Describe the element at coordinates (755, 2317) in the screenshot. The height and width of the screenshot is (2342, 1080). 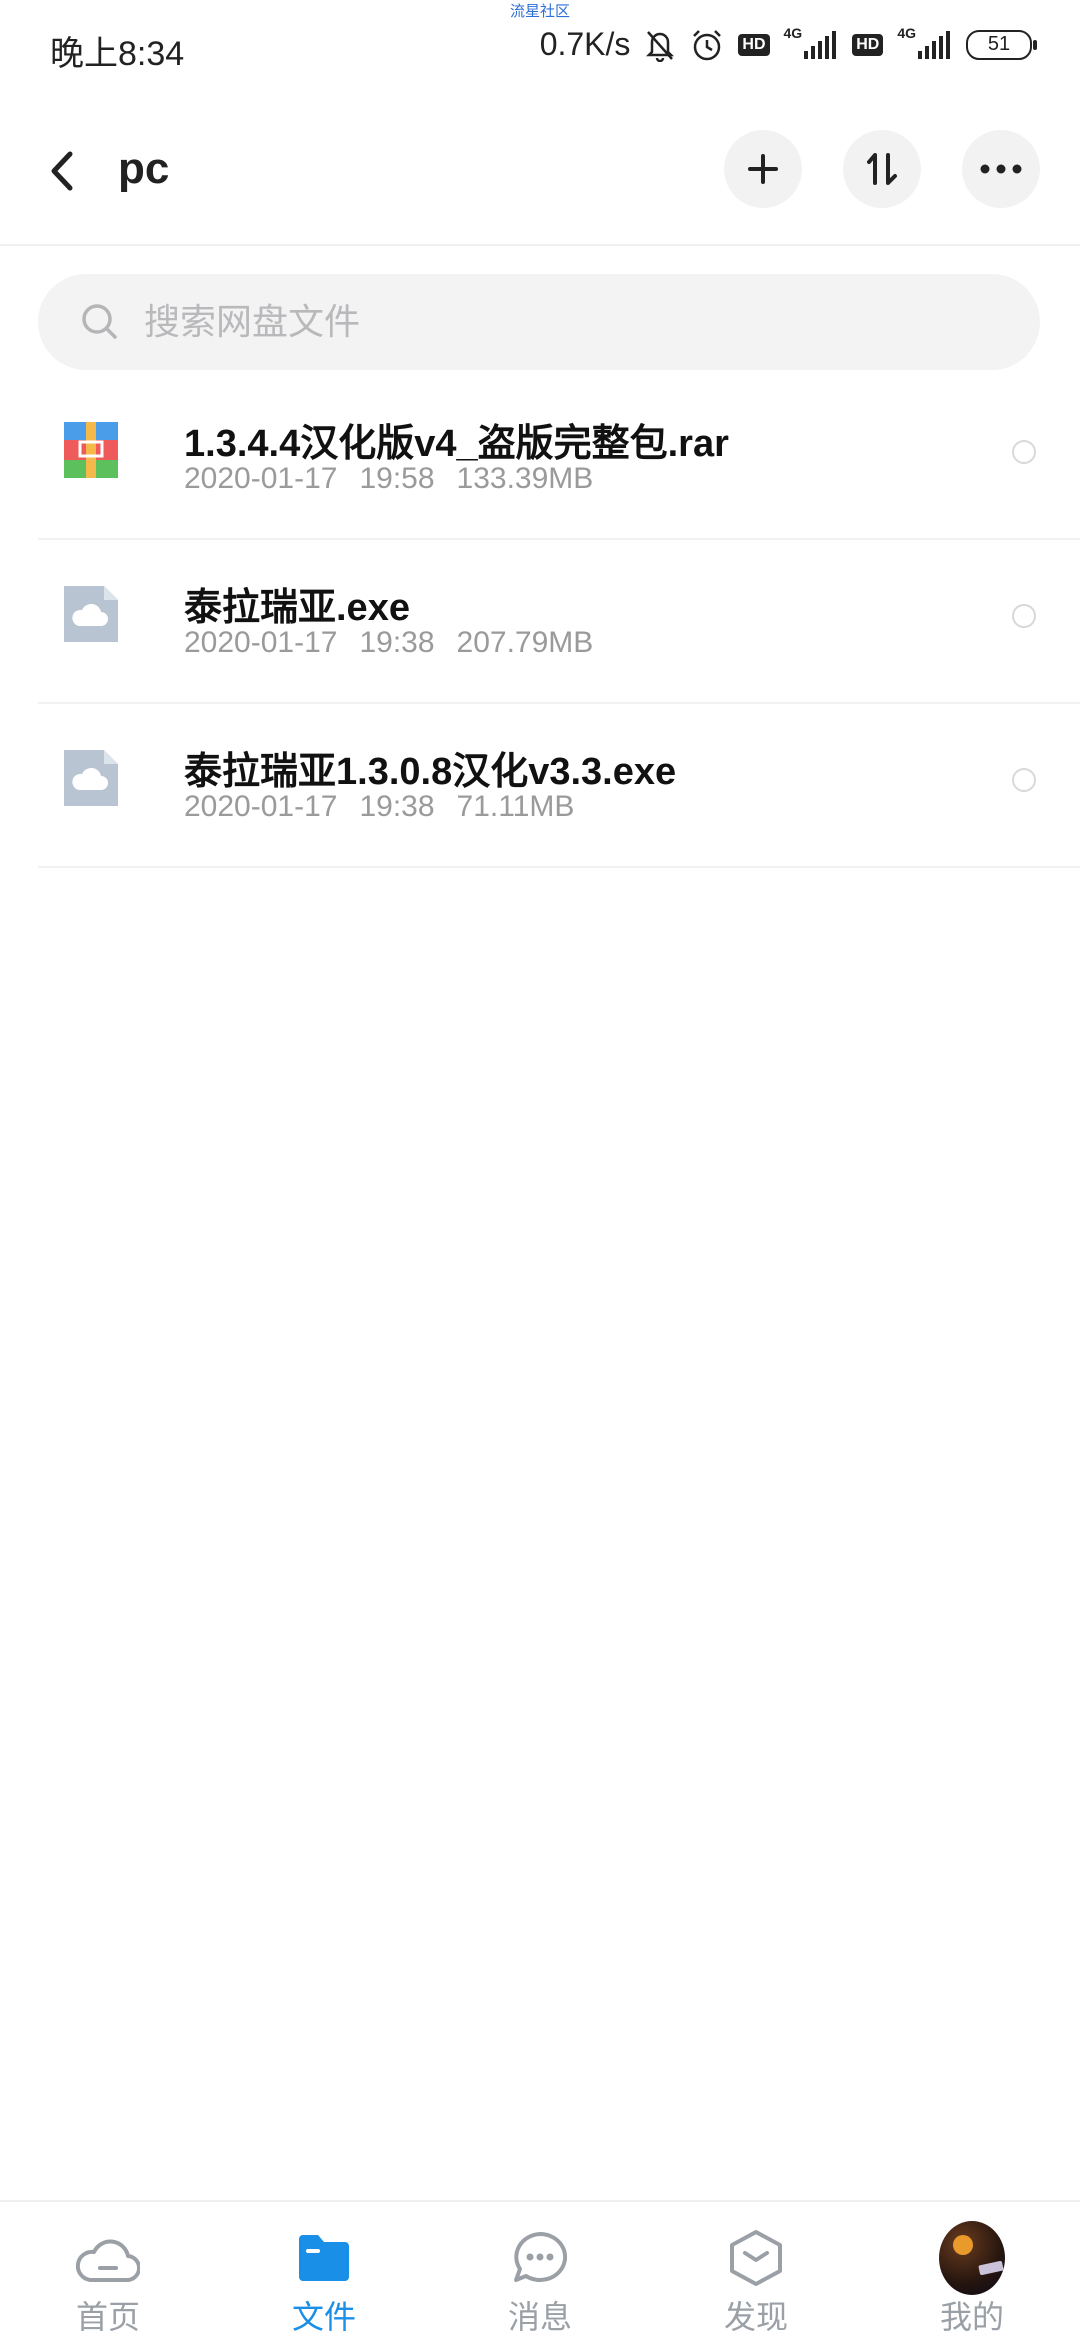
I see `nav-label: 发现` at that location.